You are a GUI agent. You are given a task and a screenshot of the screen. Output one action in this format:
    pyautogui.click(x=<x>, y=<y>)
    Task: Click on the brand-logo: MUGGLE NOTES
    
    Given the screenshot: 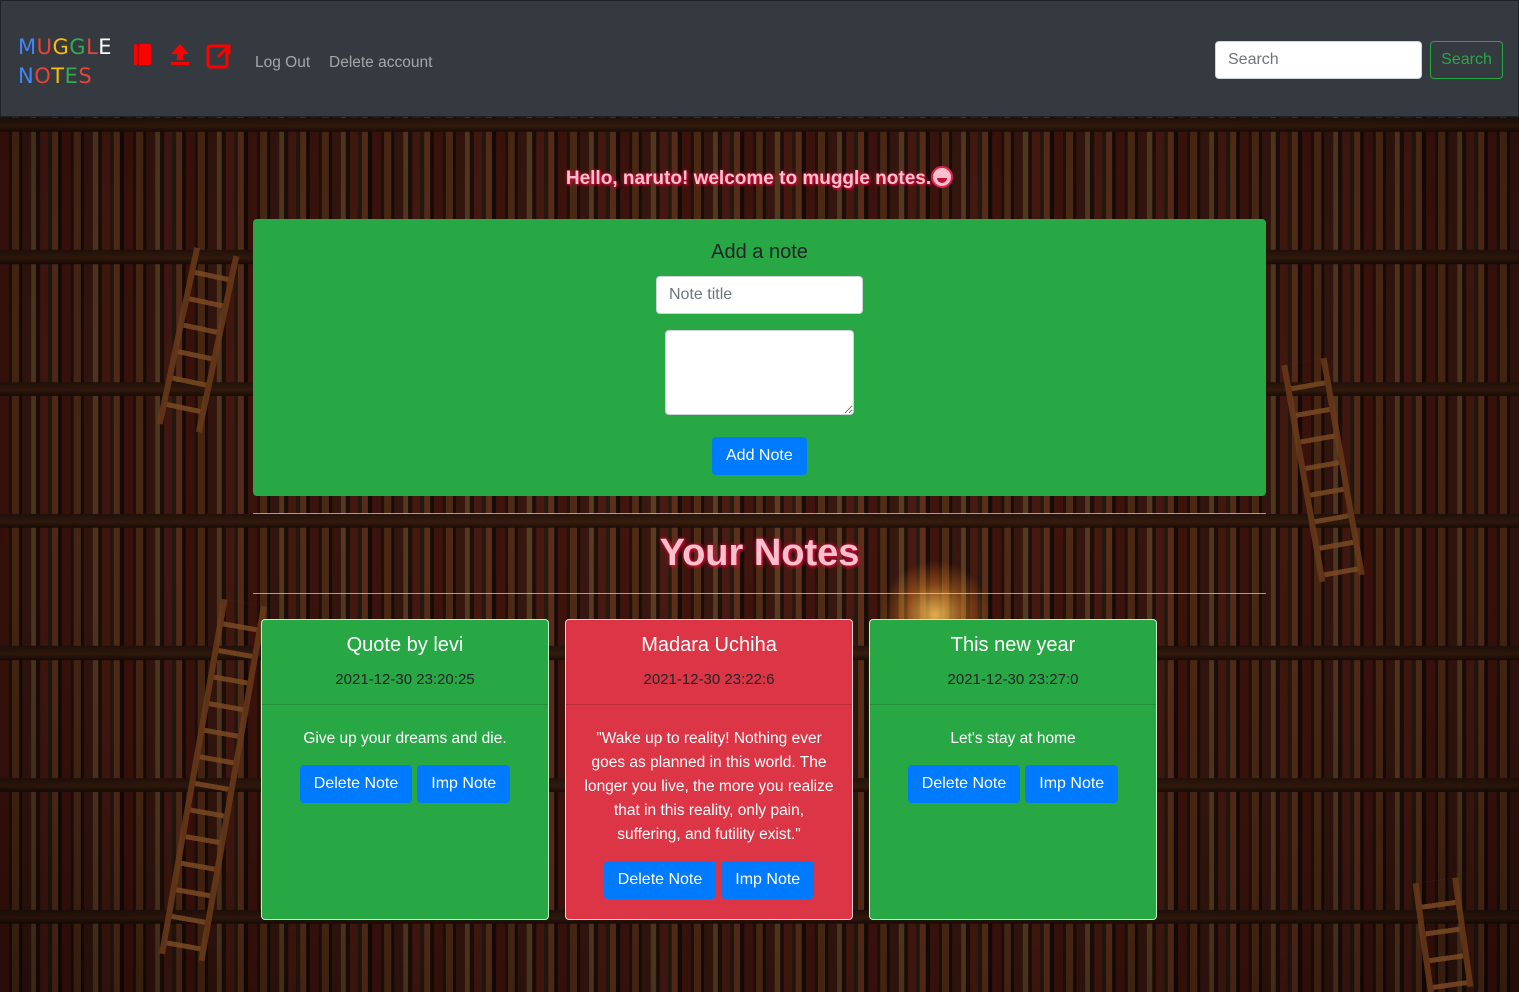 What is the action you would take?
    pyautogui.click(x=65, y=62)
    